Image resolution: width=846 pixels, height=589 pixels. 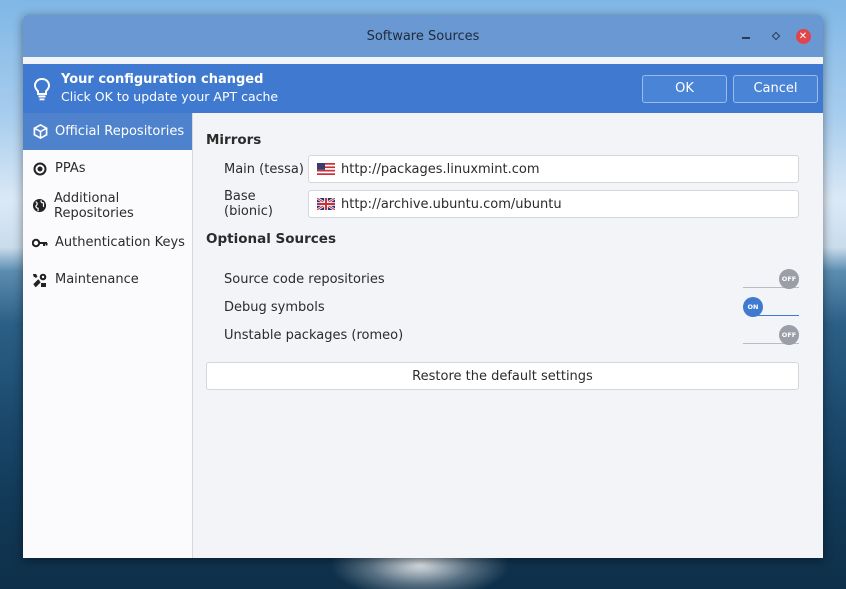 What do you see at coordinates (776, 315) in the screenshot?
I see `toggle-track` at bounding box center [776, 315].